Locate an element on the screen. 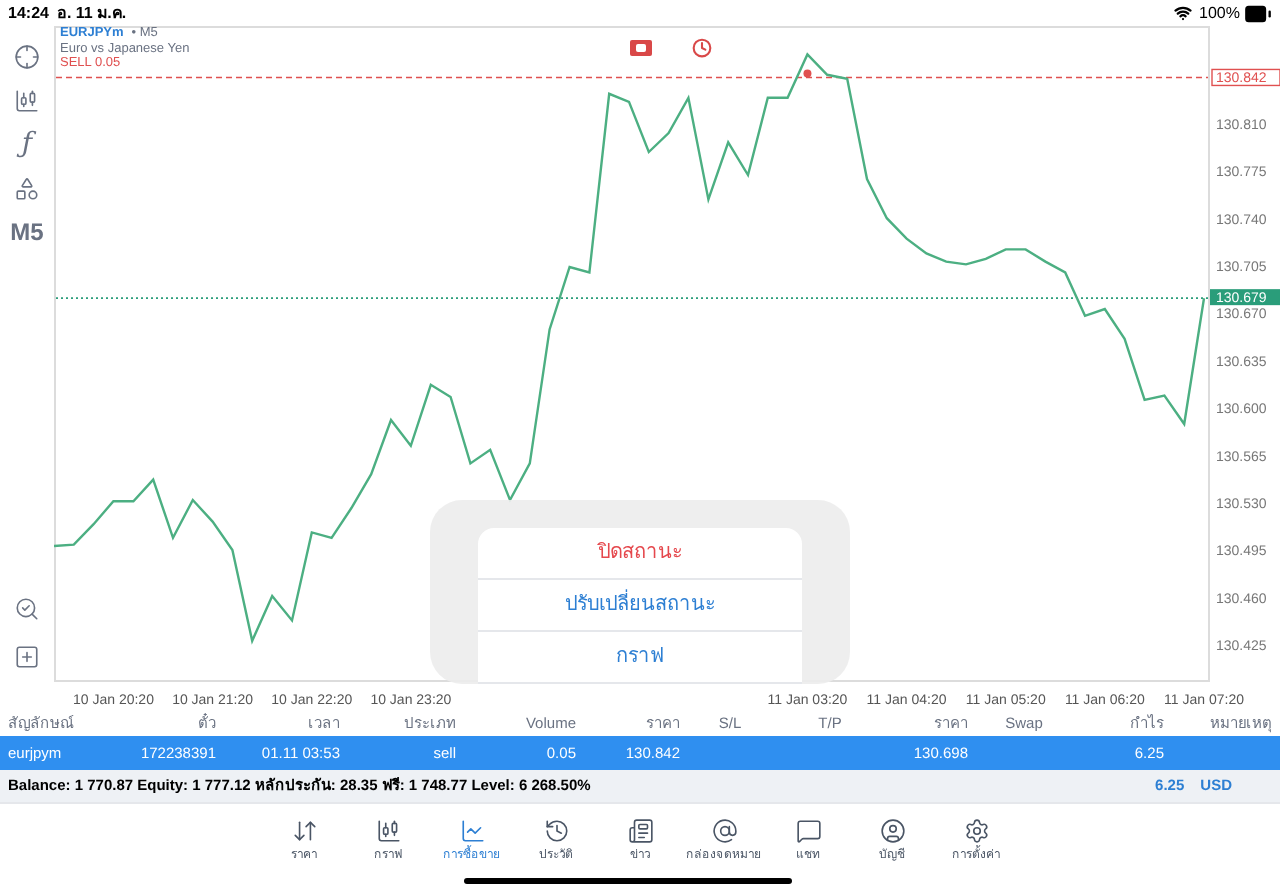 The height and width of the screenshot is (894, 1280). plus-square-icon is located at coordinates (27, 656).